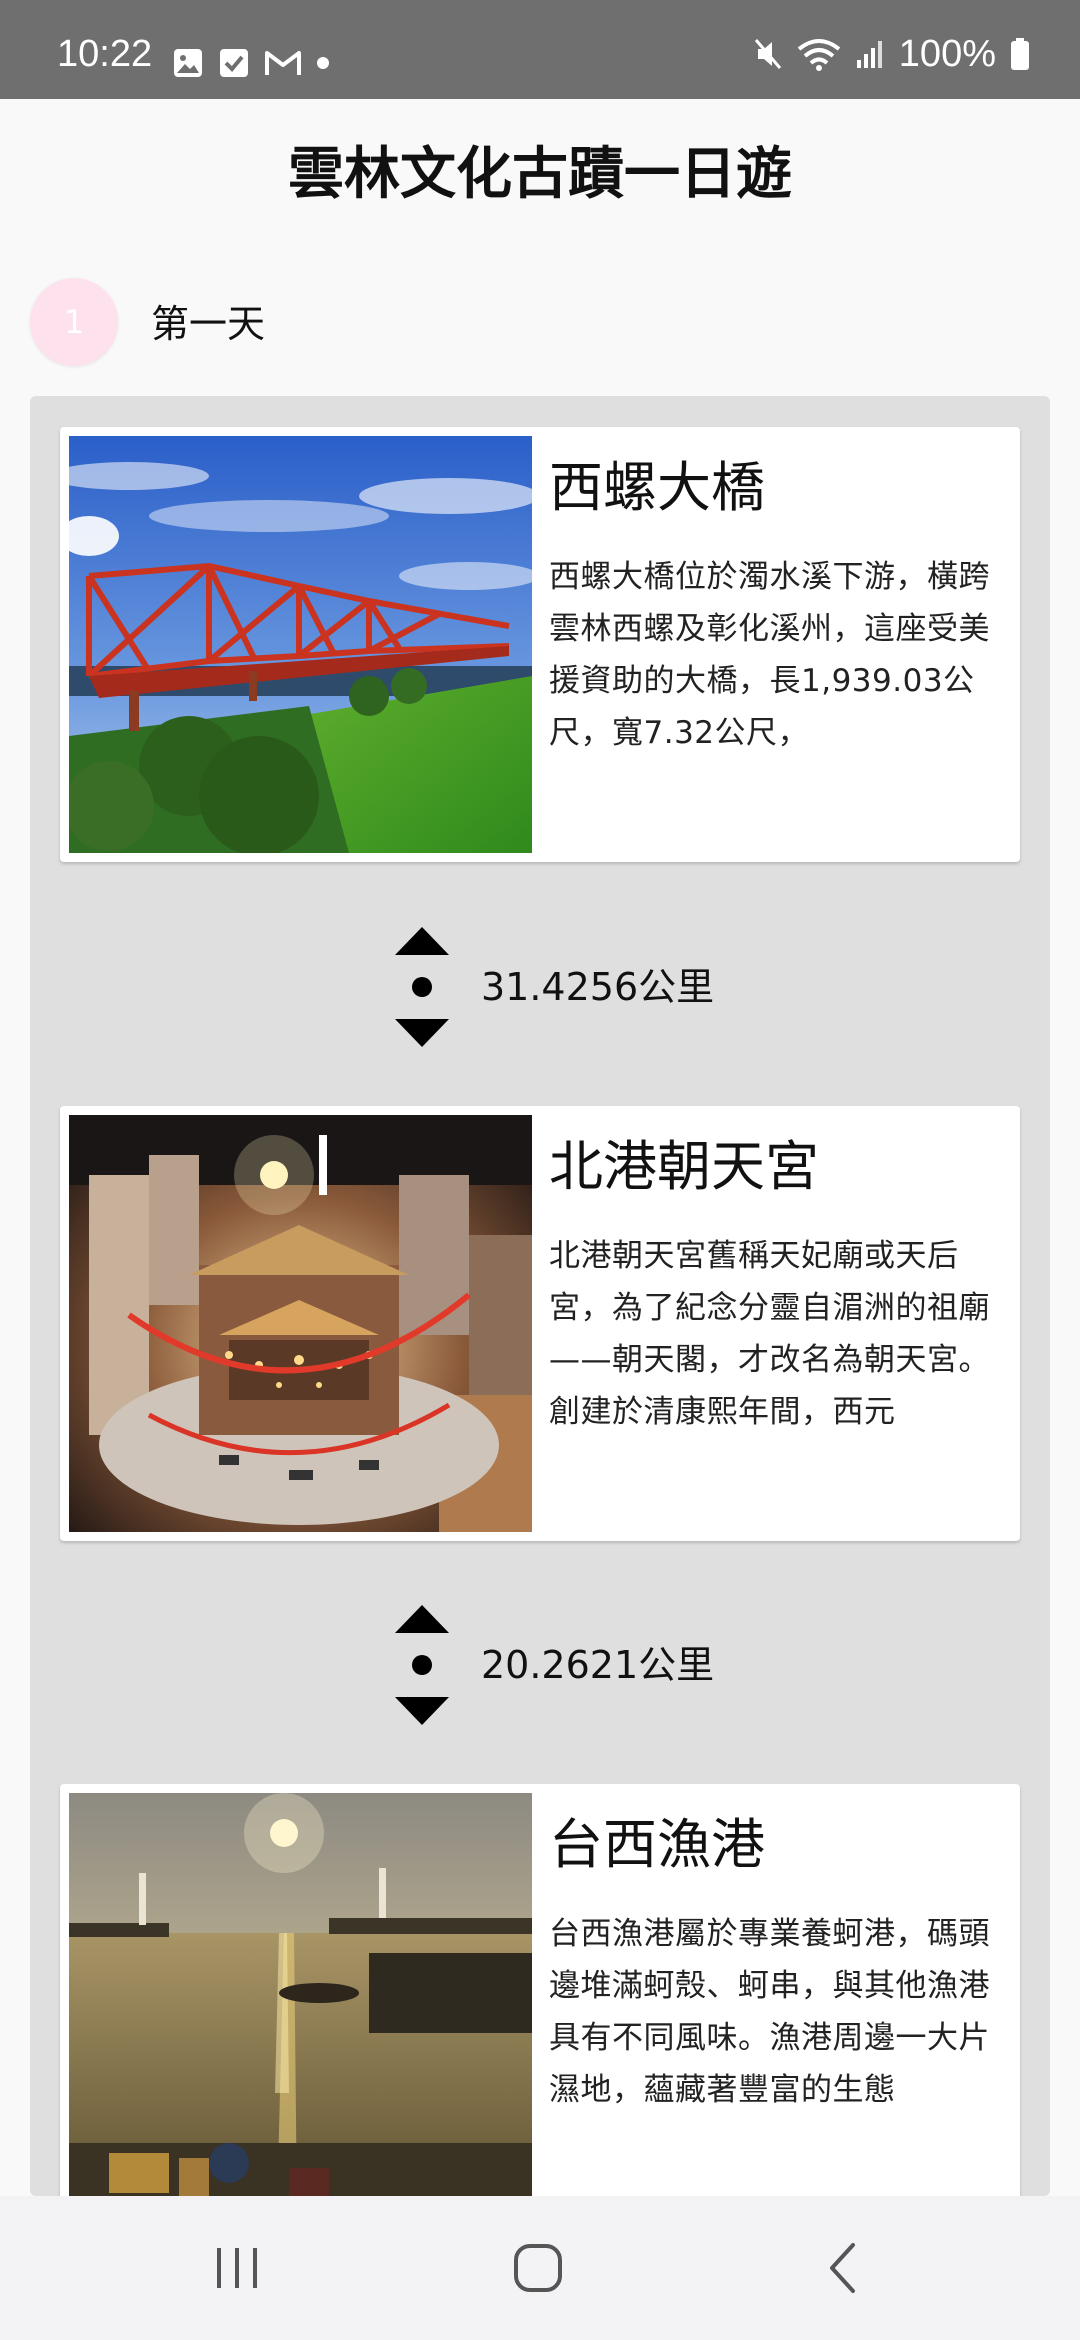 The image size is (1080, 2340). I want to click on back-icon, so click(842, 2268).